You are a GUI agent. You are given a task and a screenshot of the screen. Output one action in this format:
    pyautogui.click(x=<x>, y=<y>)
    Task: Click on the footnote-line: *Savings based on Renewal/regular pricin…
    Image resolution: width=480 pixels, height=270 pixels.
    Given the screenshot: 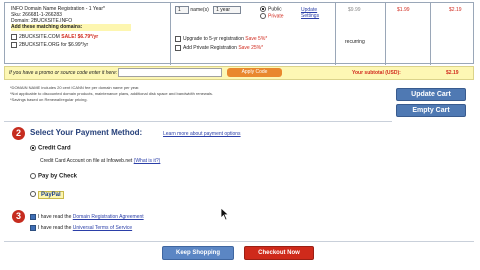 What is the action you would take?
    pyautogui.click(x=49, y=99)
    